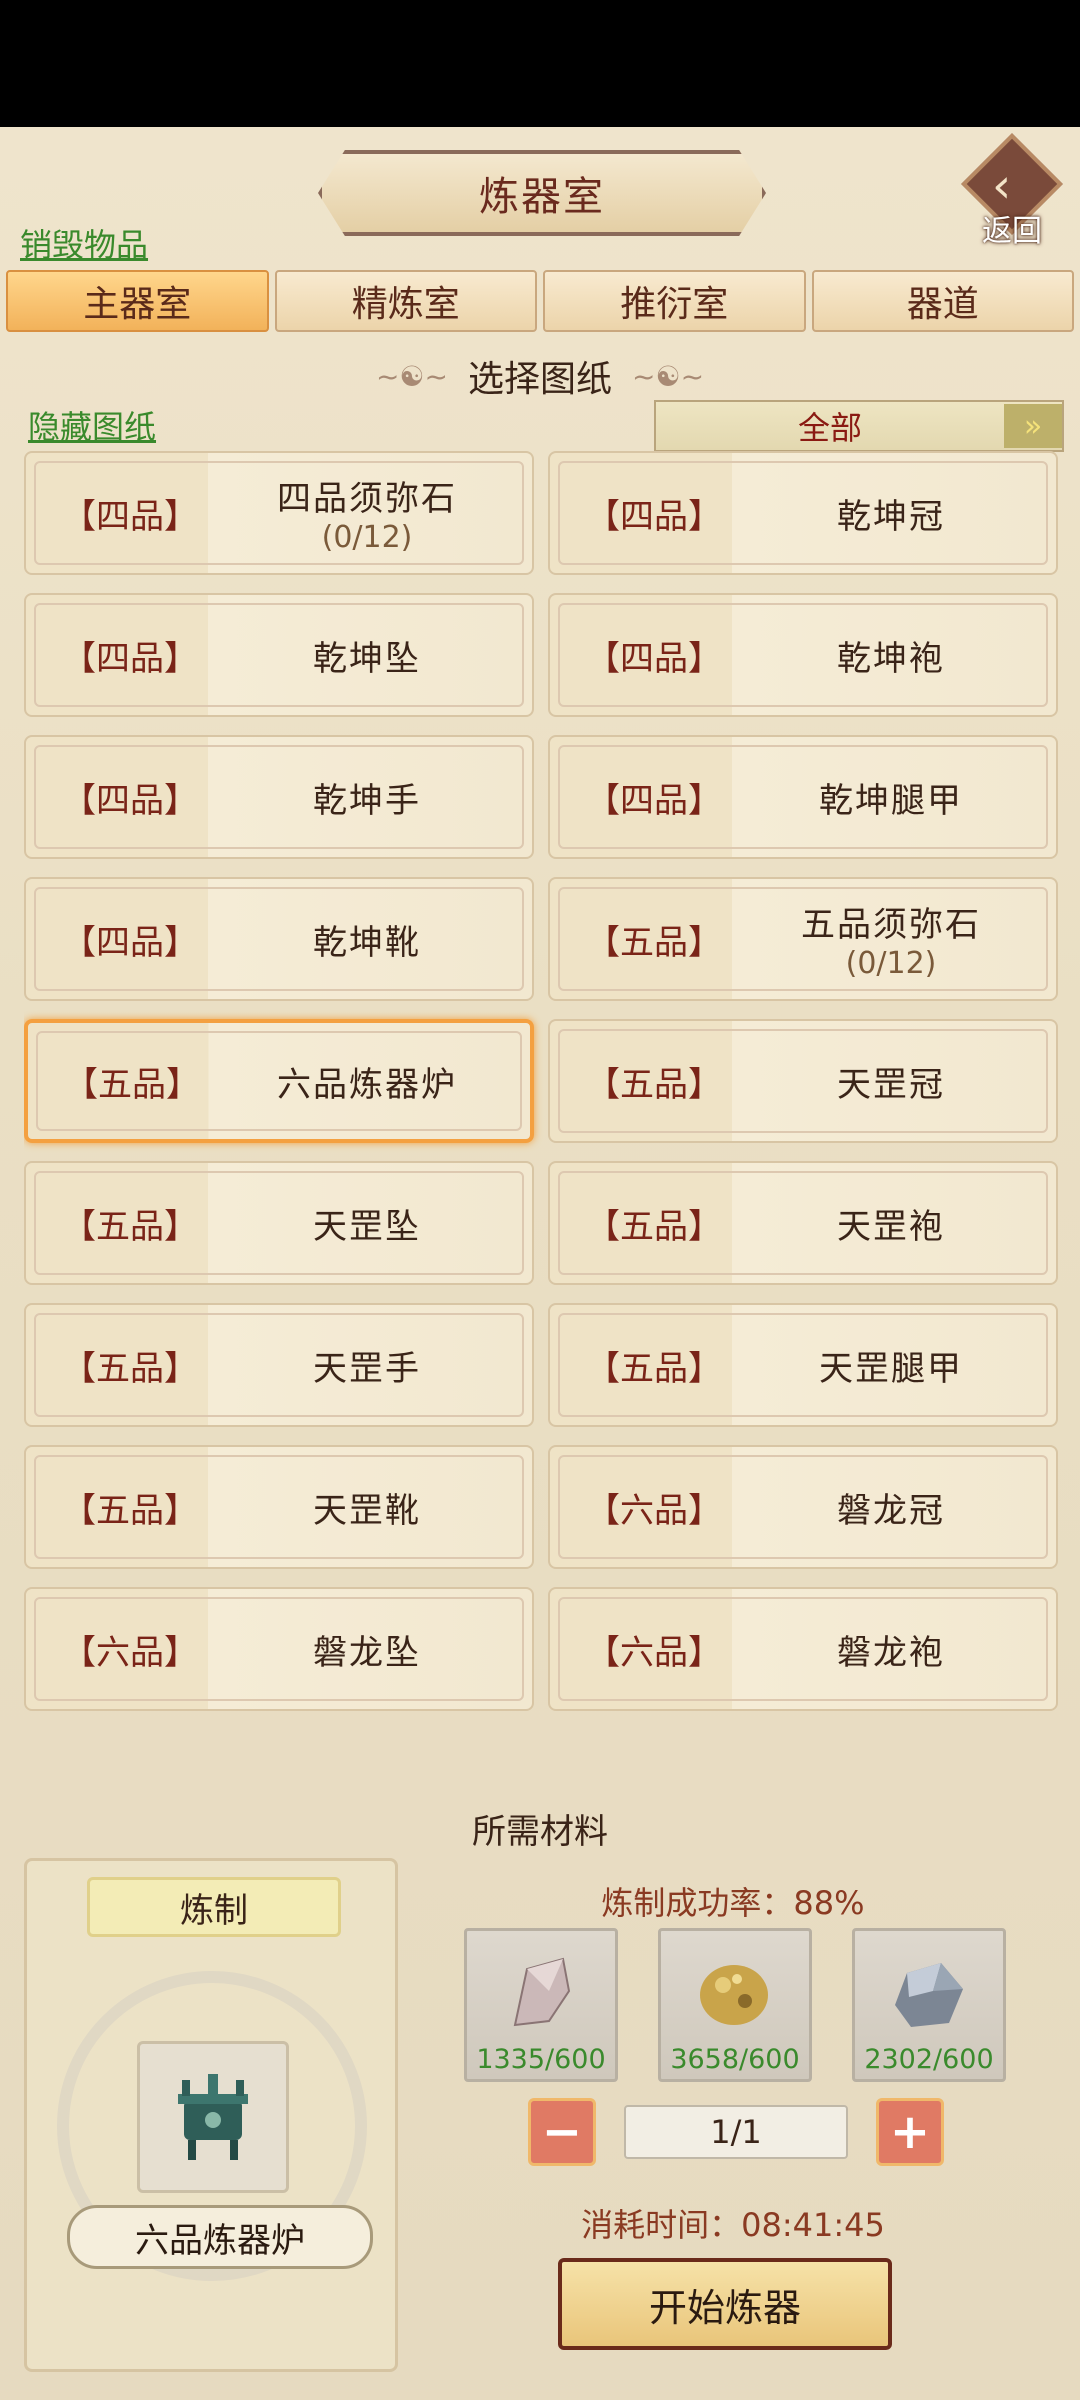  I want to click on blueprint-name-block: 磐龙坠, so click(367, 1649).